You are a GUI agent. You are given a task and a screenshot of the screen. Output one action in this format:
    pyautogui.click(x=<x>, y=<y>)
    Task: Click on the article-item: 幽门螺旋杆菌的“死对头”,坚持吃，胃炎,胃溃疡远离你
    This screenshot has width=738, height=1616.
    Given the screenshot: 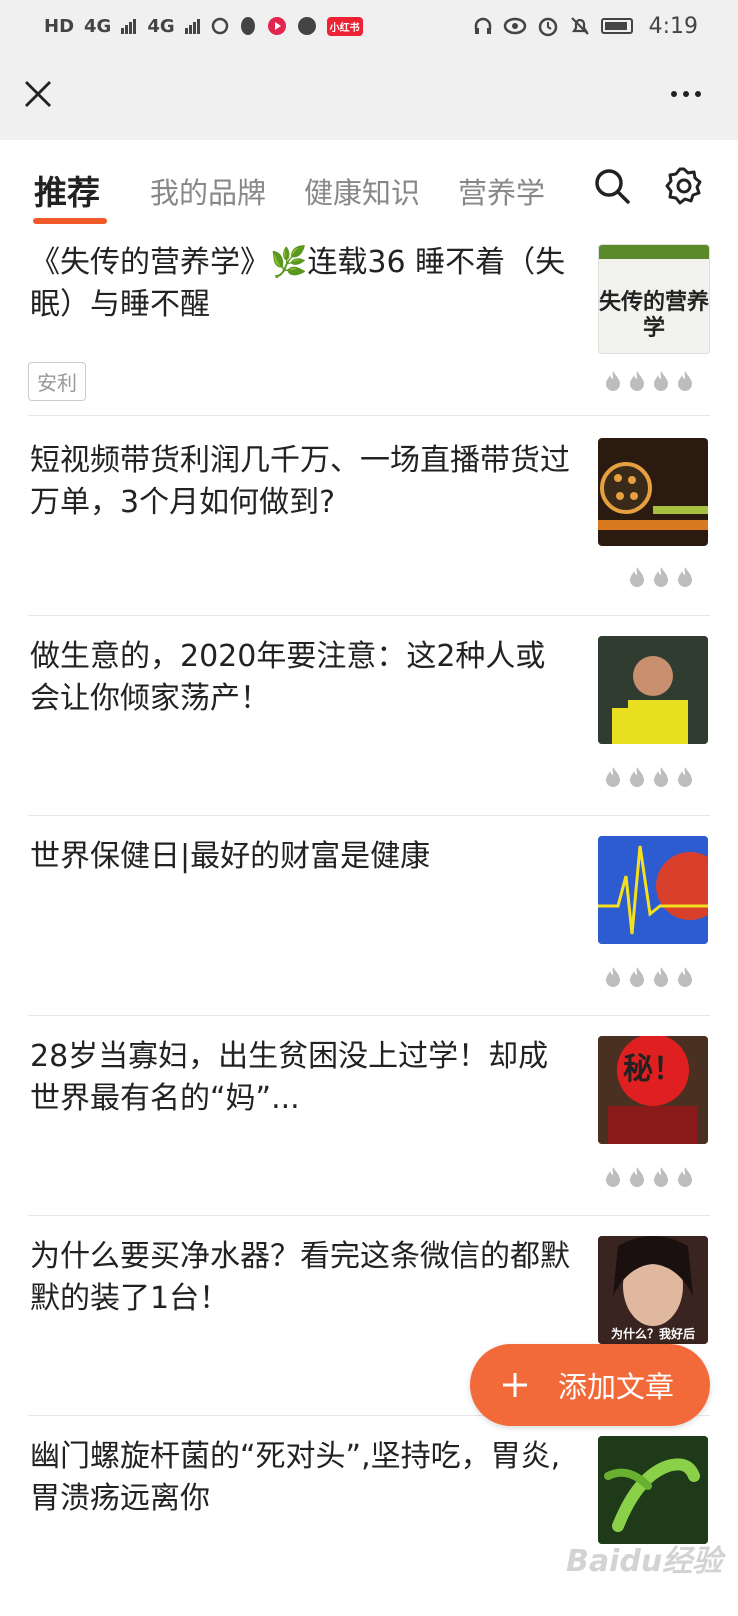 What is the action you would take?
    pyautogui.click(x=369, y=1516)
    